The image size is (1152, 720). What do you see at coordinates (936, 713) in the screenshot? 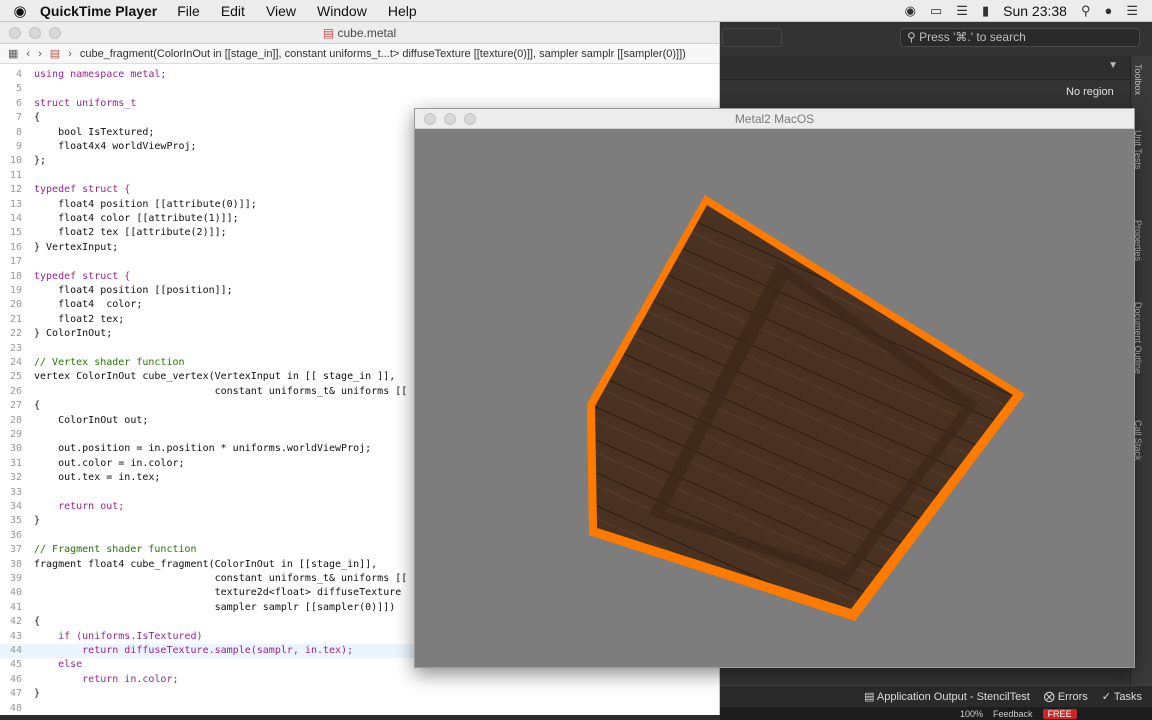
I see `dock-strip: 100% Feedback FREE` at bounding box center [936, 713].